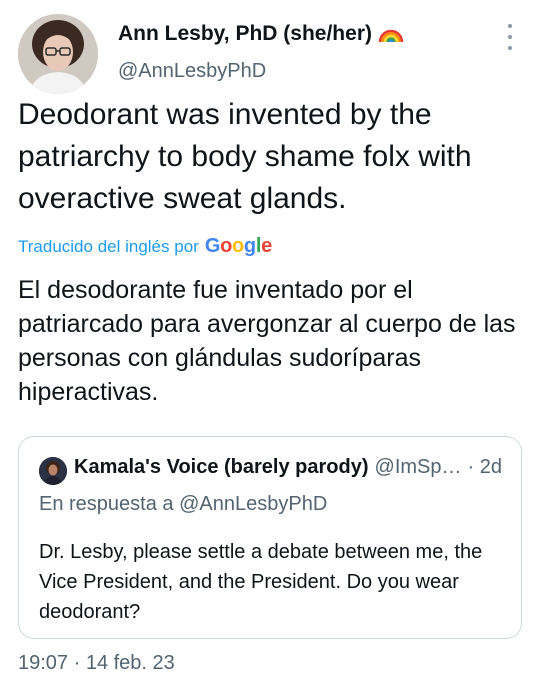 This screenshot has height=692, width=540. Describe the element at coordinates (270, 50) in the screenshot. I see `tweet-header: Ann Lesby, PhD (she/her) @AnnLesbyPhD` at that location.